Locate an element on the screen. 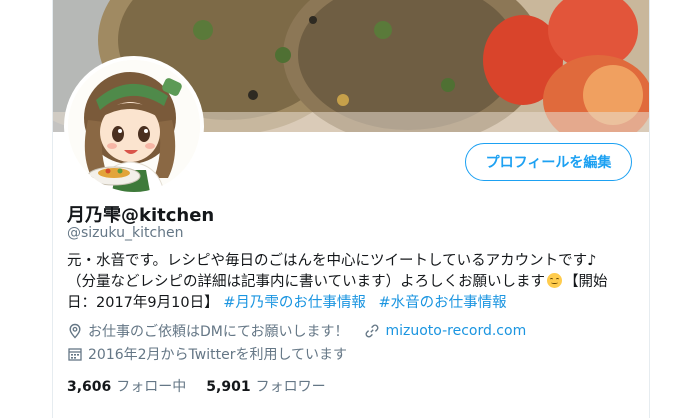  profile-avatar is located at coordinates (134, 126).